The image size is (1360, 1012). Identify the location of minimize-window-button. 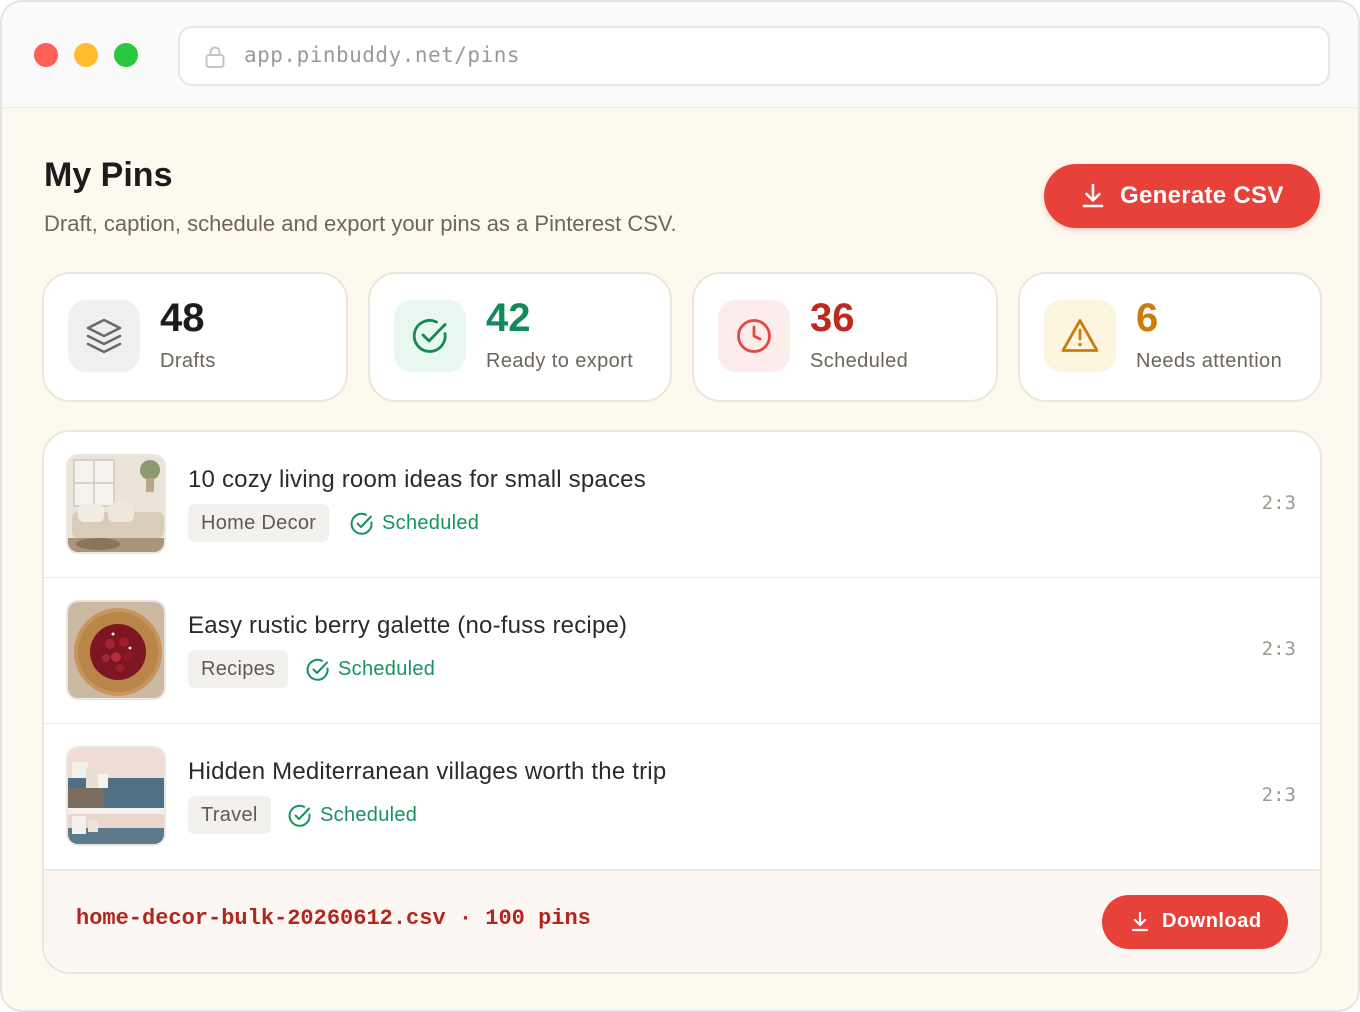
(86, 55).